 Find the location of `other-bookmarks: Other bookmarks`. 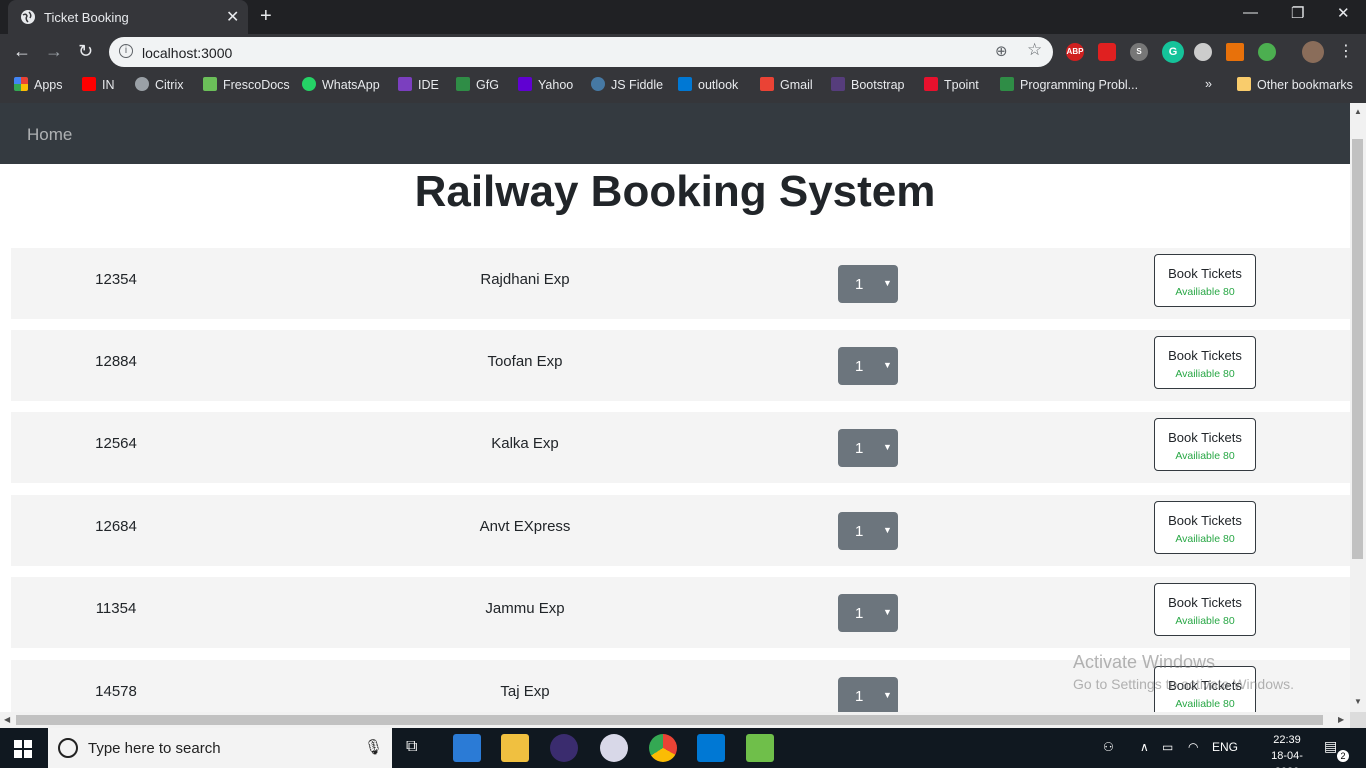

other-bookmarks: Other bookmarks is located at coordinates (1295, 87).